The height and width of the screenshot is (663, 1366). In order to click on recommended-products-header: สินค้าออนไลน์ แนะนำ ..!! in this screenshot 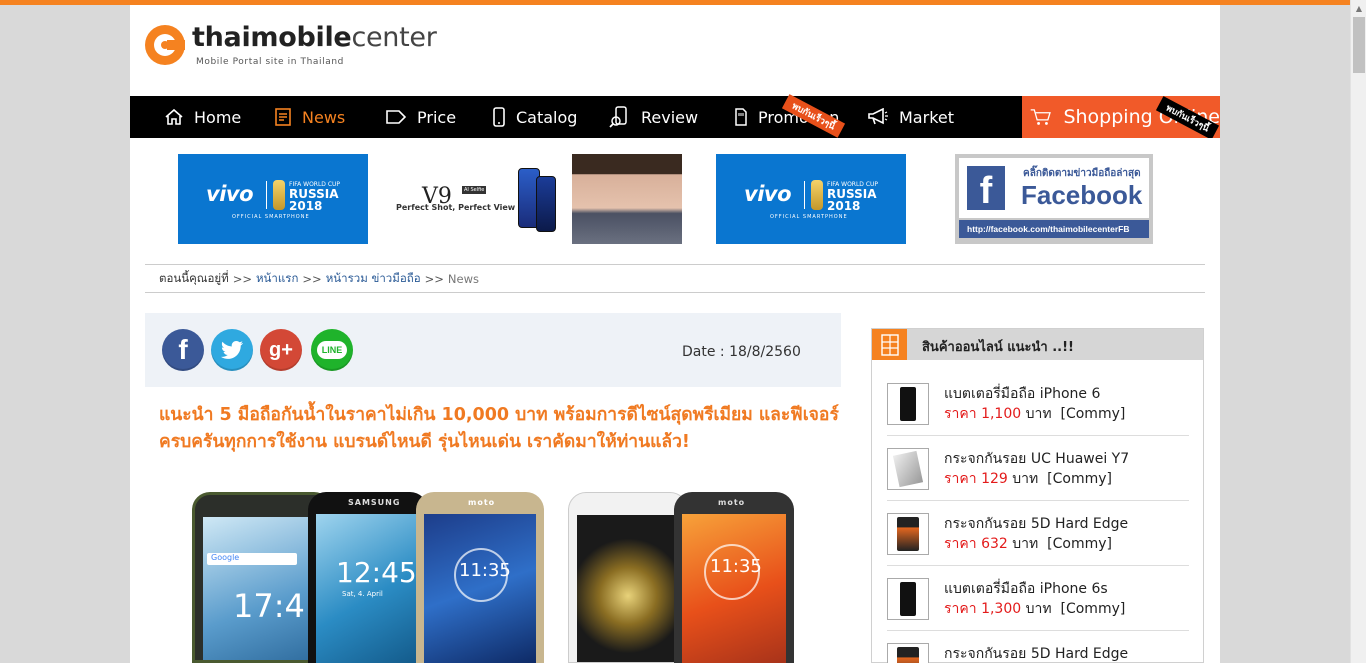, I will do `click(1037, 344)`.